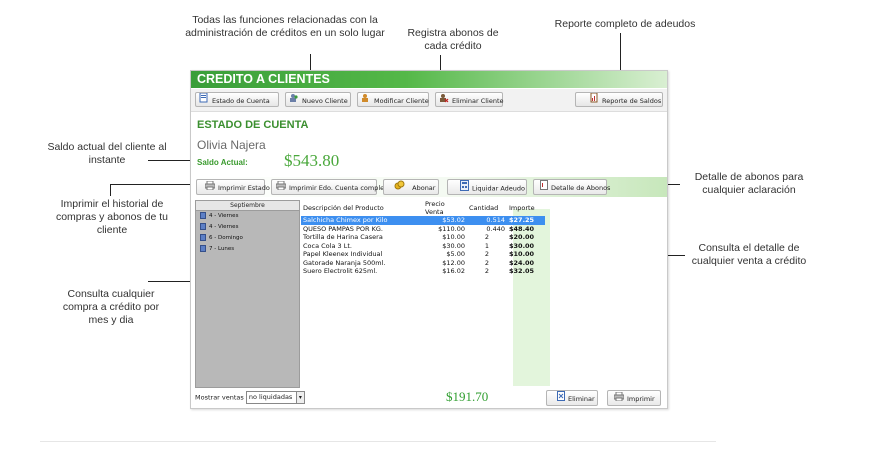  Describe the element at coordinates (366, 101) in the screenshot. I see `edit-user-icon` at that location.